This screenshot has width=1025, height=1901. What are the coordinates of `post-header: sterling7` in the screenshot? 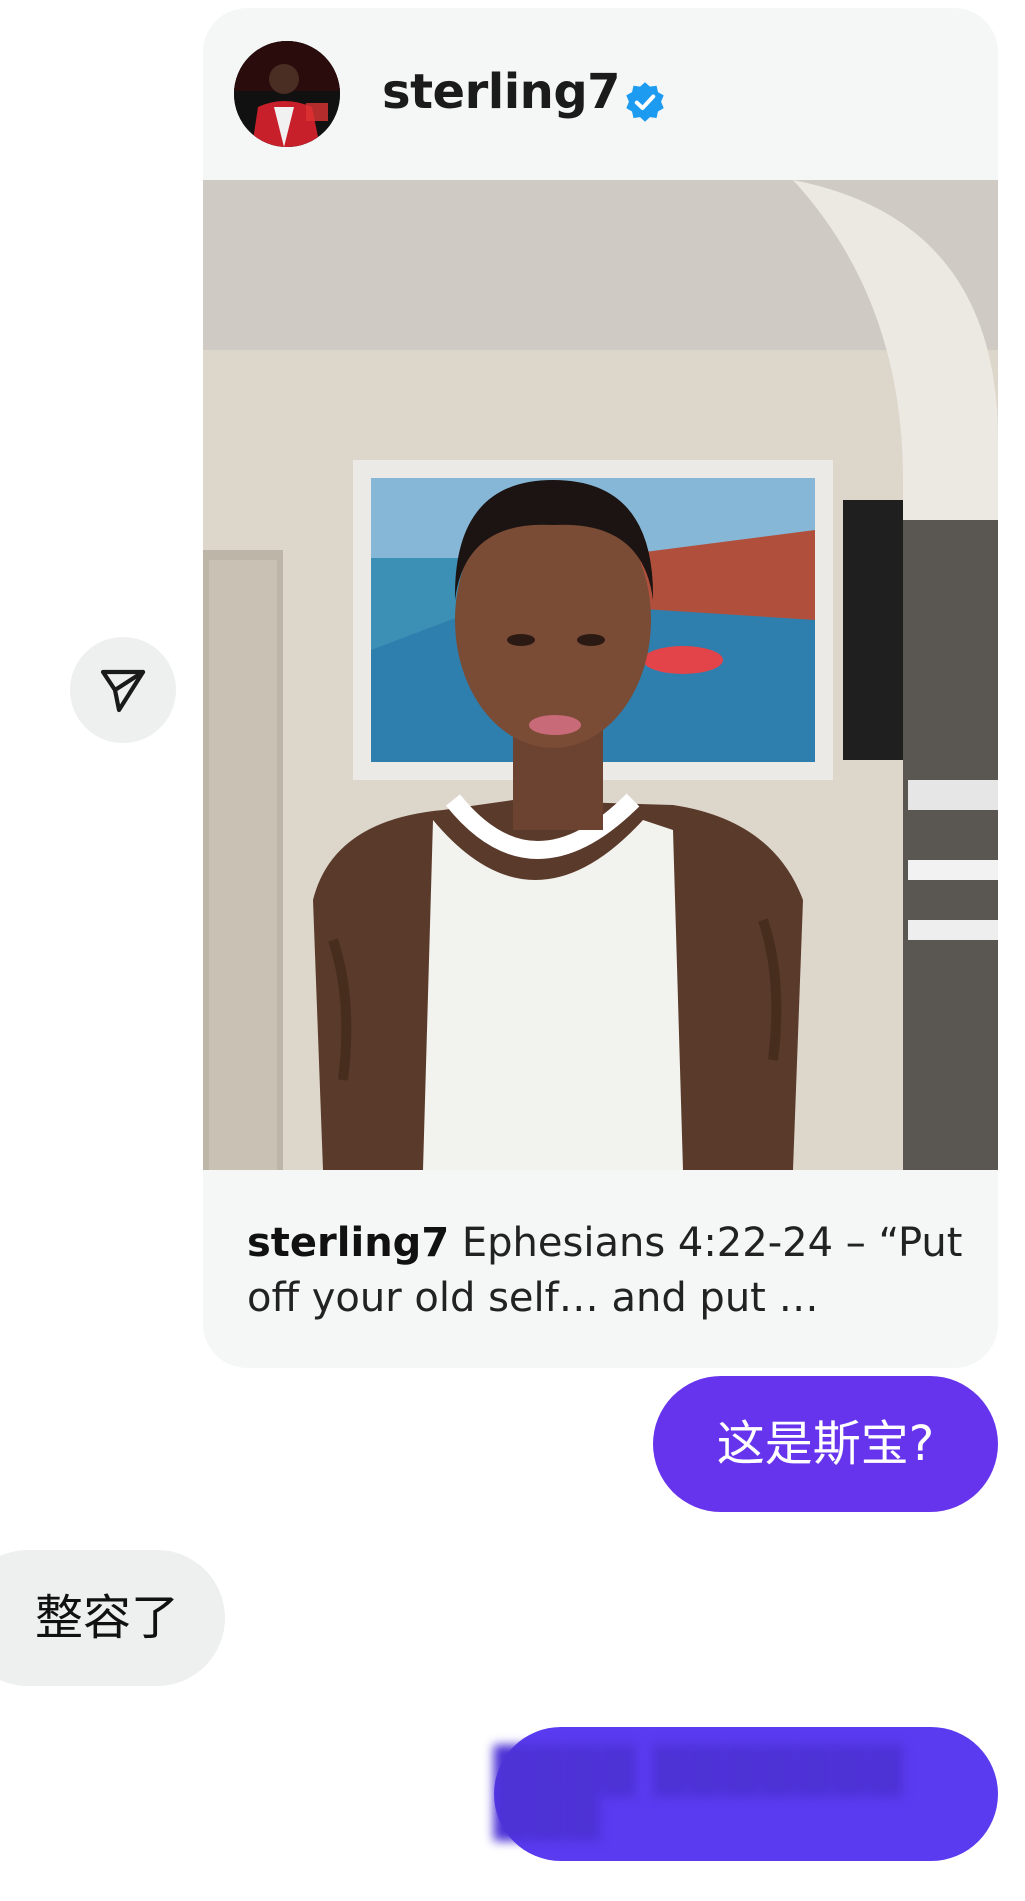 It's located at (600, 94).